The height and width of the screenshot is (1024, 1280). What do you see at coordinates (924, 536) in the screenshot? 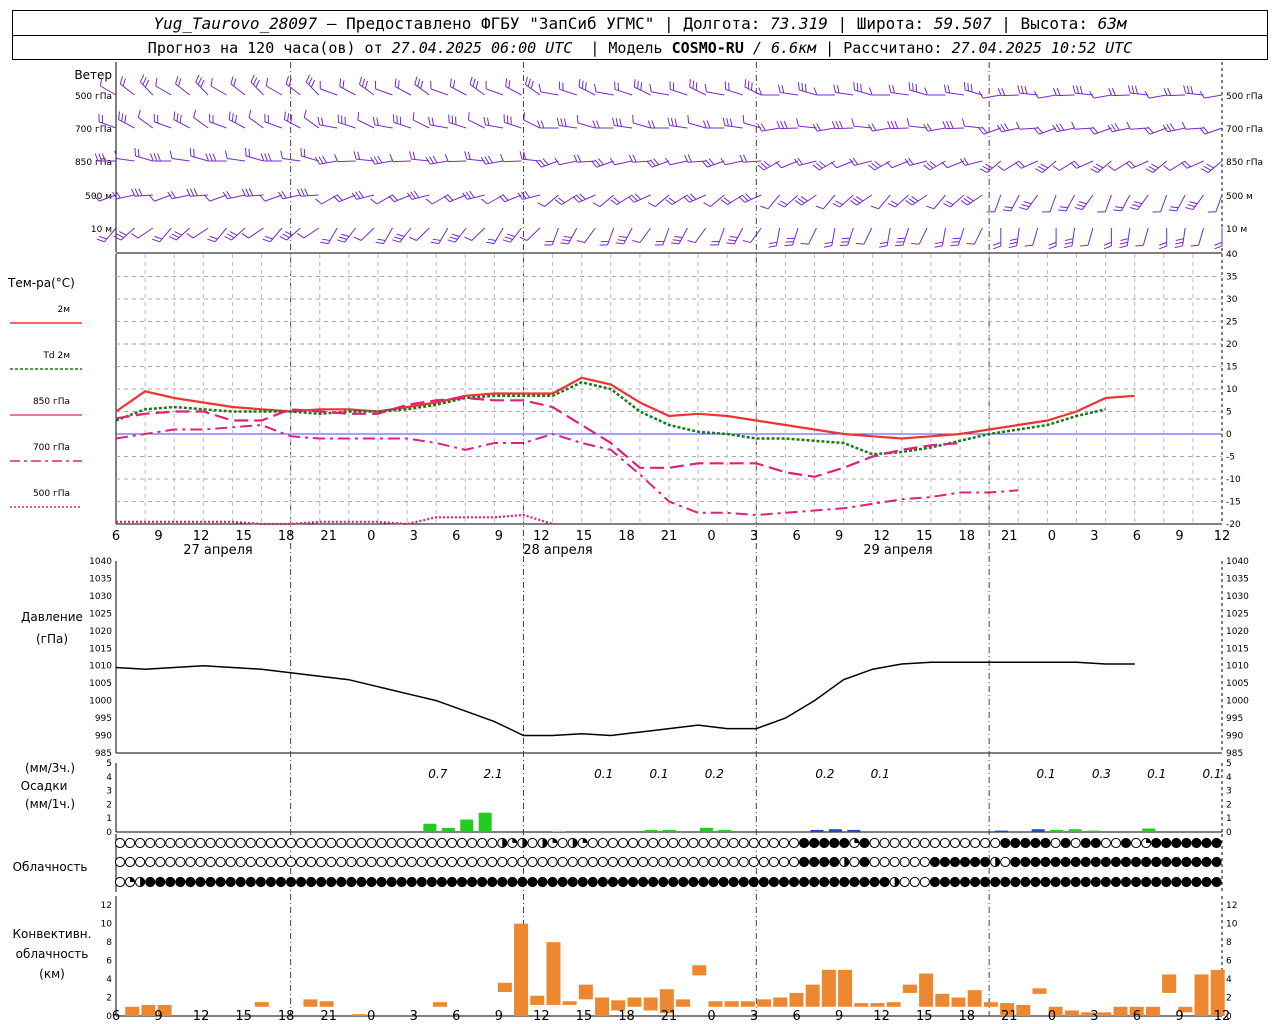
I see `hour-label: 15` at bounding box center [924, 536].